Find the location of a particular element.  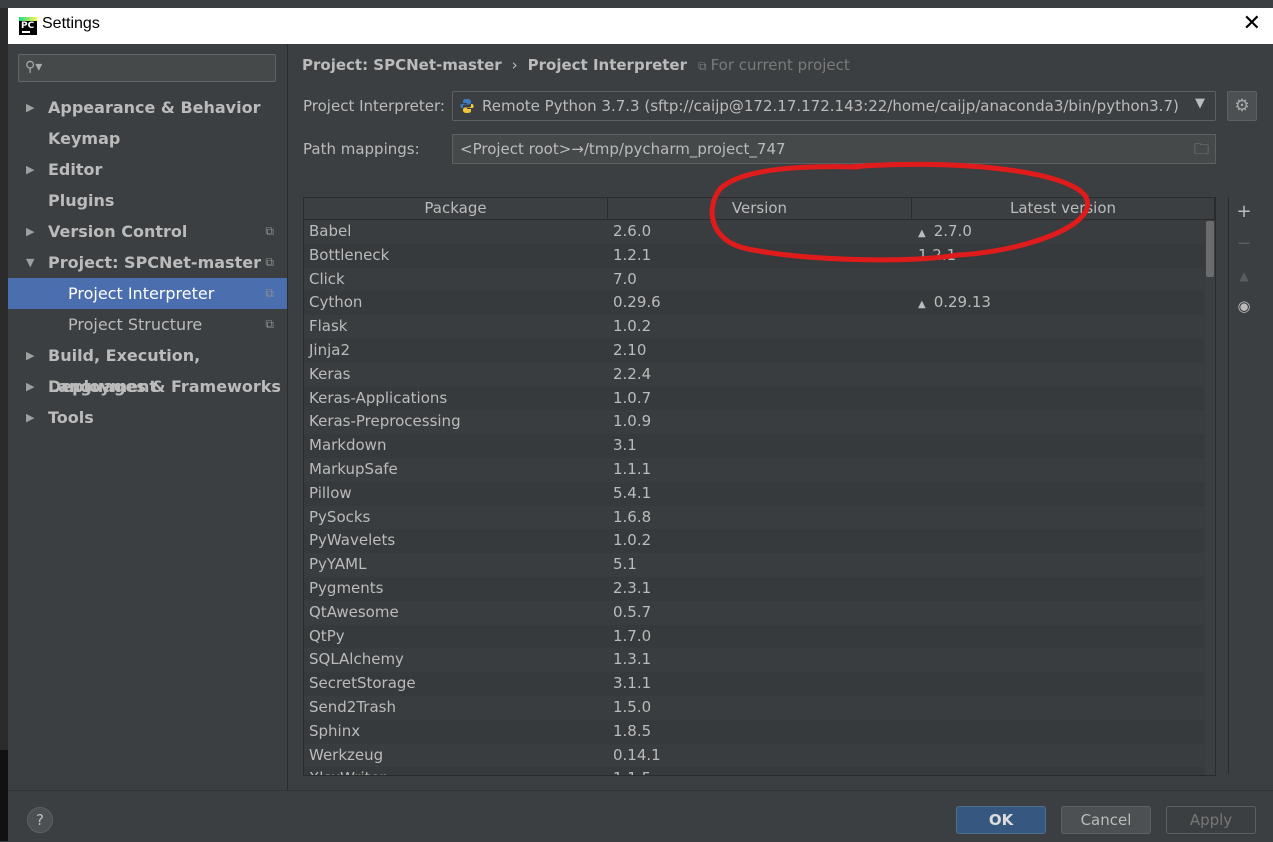

table-row: Babel 2.6.0 ▲ 2.7.0 is located at coordinates (759, 232).